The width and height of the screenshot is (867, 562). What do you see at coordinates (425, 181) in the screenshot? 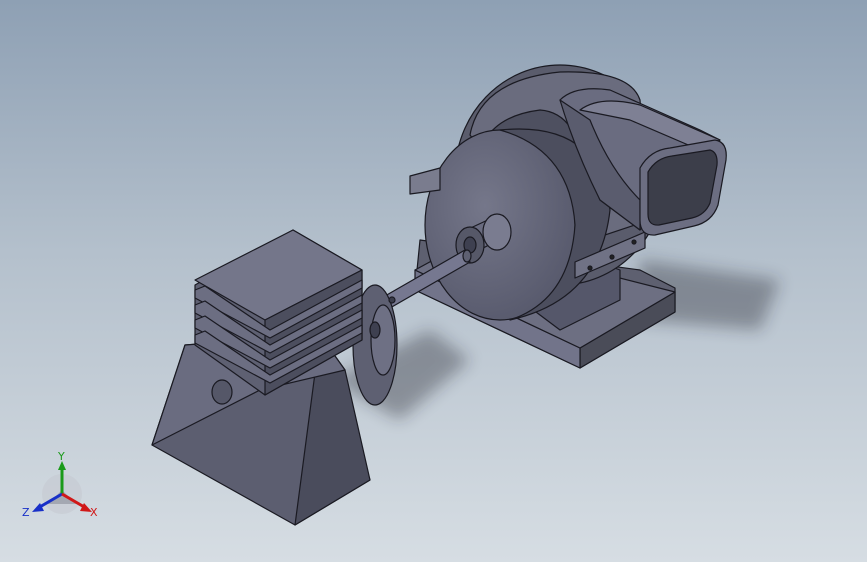
I see `mount-flange-left` at bounding box center [425, 181].